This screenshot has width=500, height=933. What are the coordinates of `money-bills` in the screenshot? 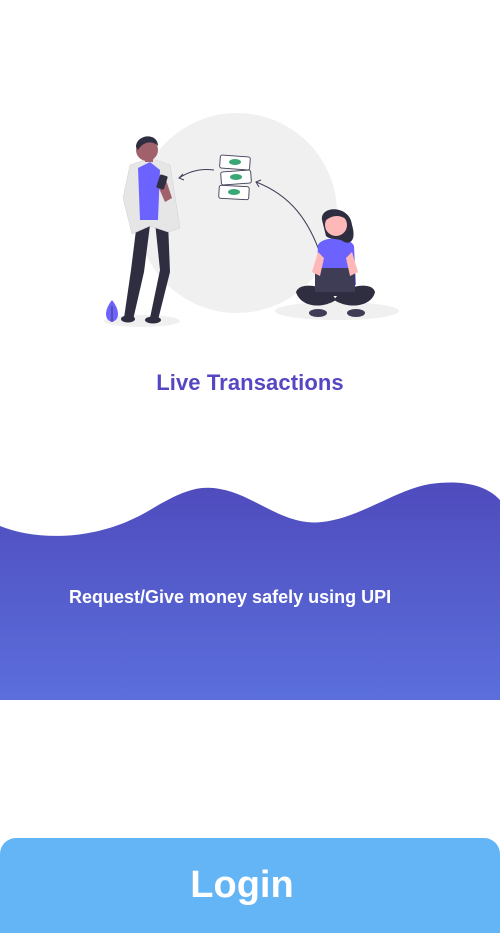 It's located at (235, 177).